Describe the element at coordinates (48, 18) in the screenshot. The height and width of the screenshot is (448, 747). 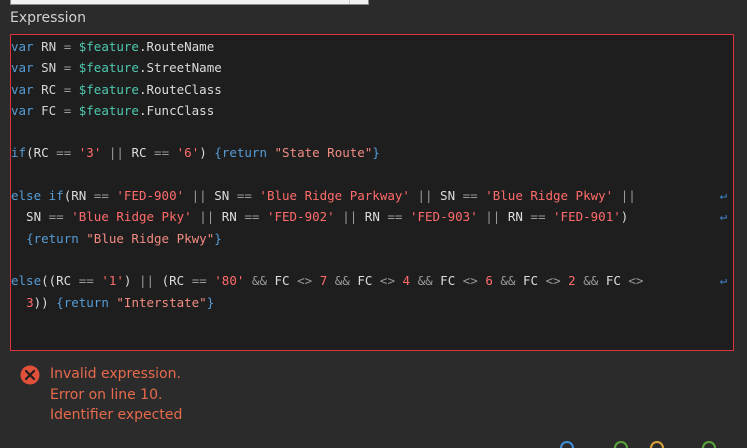
I see `expression-label: Expression` at that location.